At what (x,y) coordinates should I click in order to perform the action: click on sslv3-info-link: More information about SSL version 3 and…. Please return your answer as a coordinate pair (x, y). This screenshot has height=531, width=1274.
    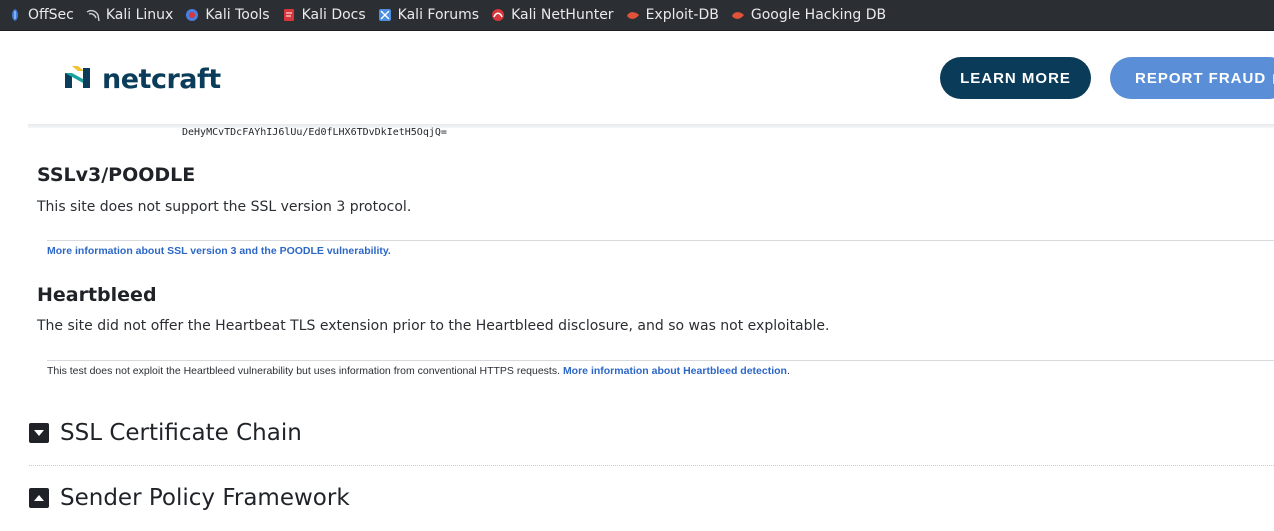
    Looking at the image, I should click on (219, 251).